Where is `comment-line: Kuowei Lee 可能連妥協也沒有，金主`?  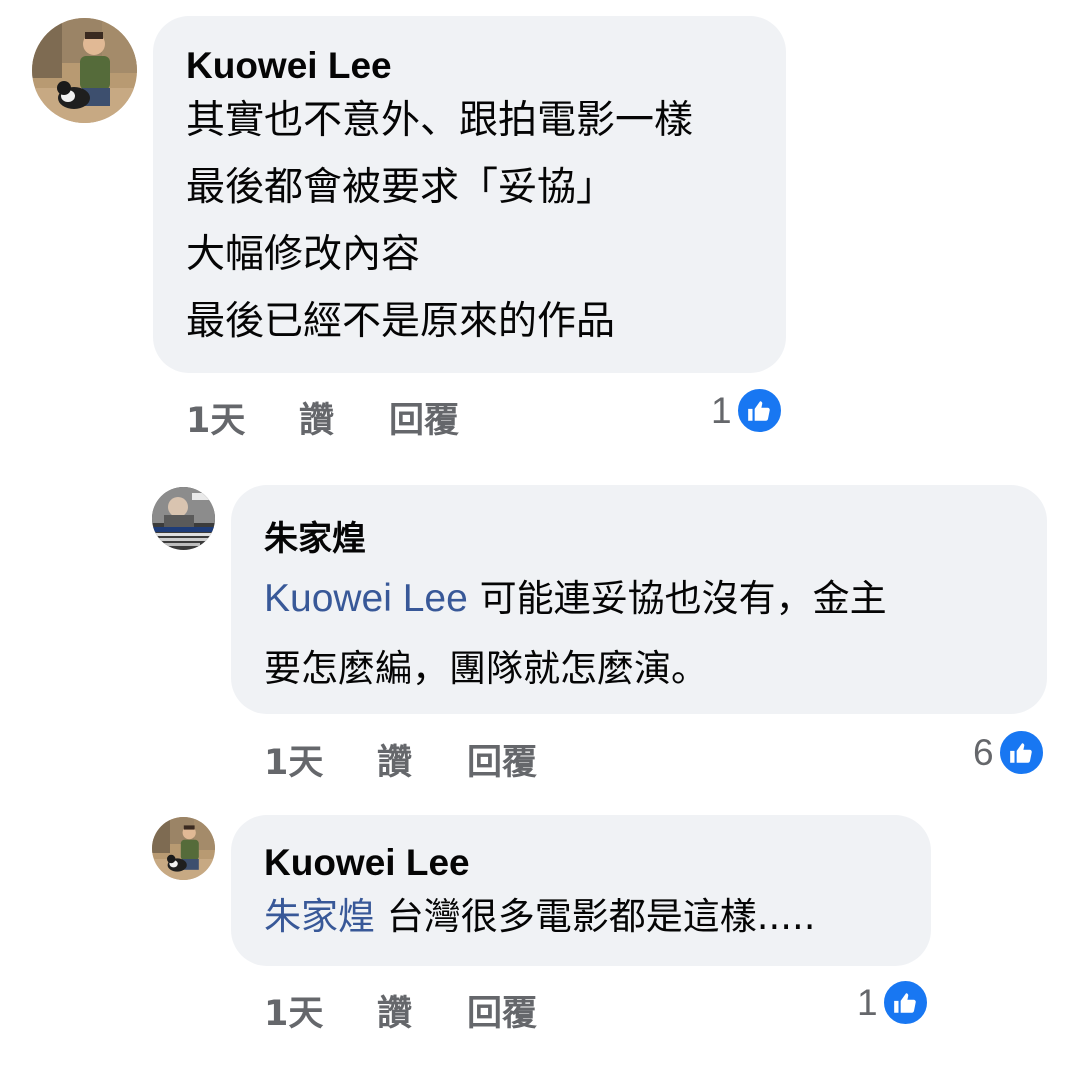
comment-line: Kuowei Lee 可能連妥協也沒有，金主 is located at coordinates (655, 599).